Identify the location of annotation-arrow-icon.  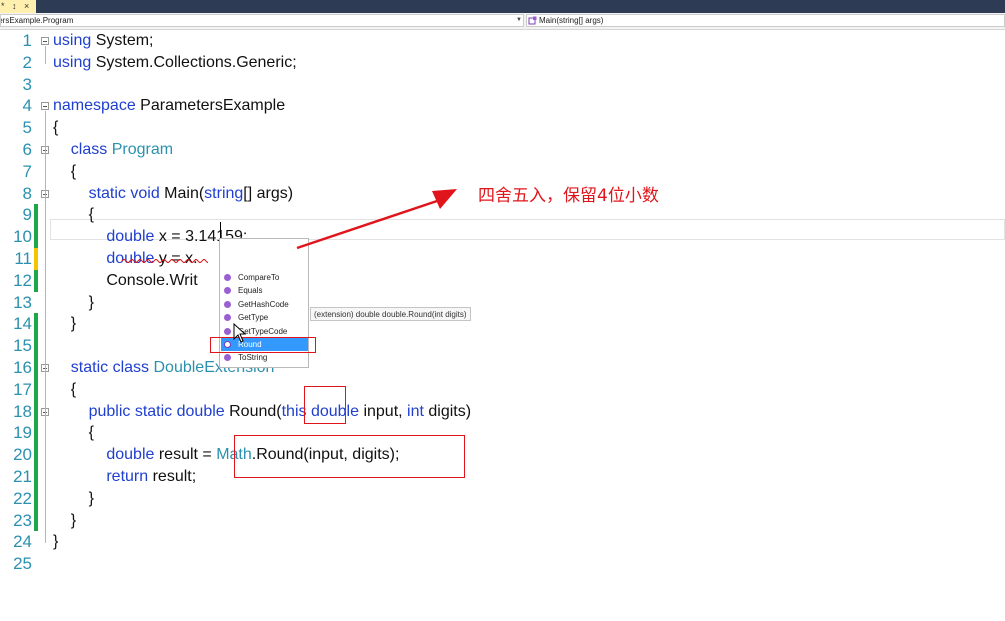
(376, 219).